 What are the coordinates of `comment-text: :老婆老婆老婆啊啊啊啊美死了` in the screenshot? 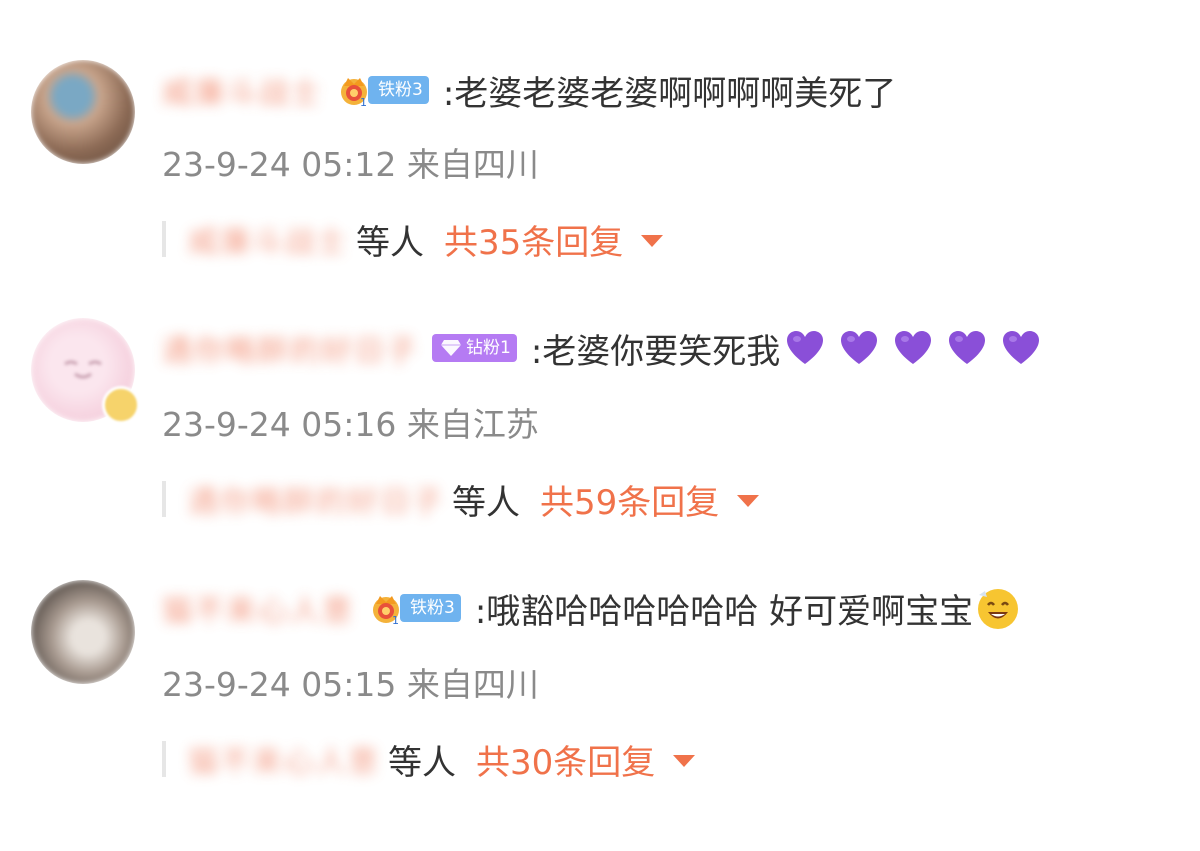 It's located at (669, 93).